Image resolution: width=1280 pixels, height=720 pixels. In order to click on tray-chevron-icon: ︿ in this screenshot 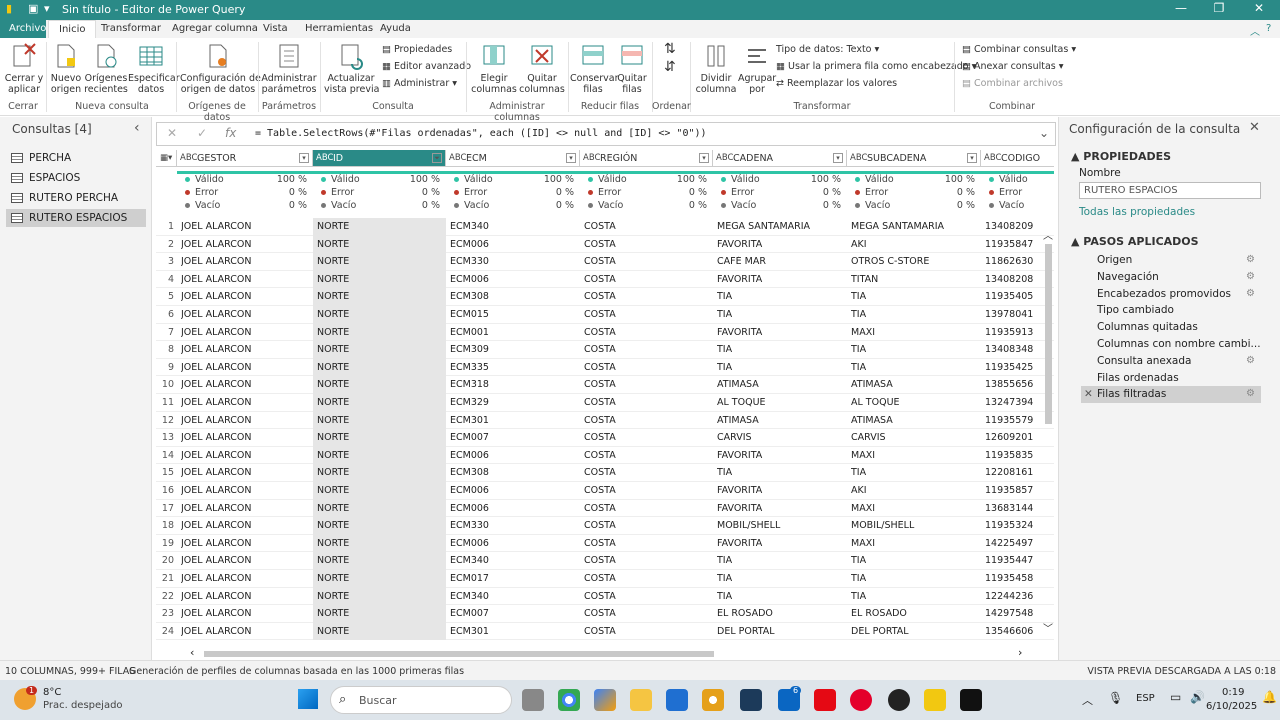, I will do `click(1087, 700)`.